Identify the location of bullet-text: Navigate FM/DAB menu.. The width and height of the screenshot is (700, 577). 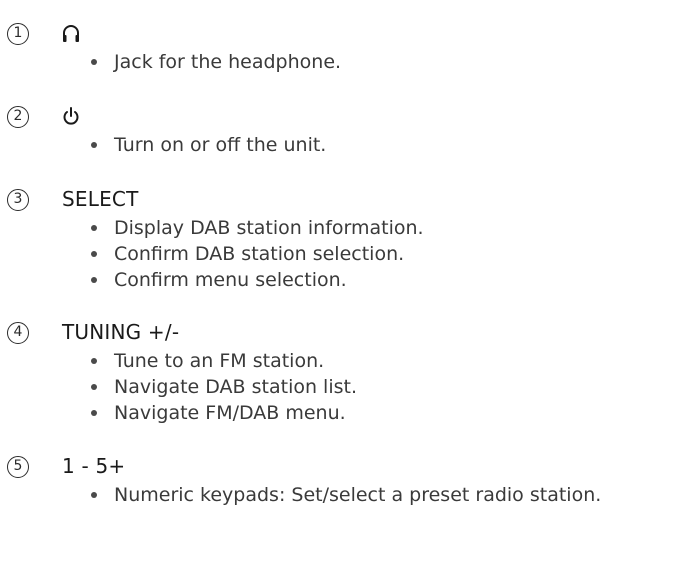
(230, 413).